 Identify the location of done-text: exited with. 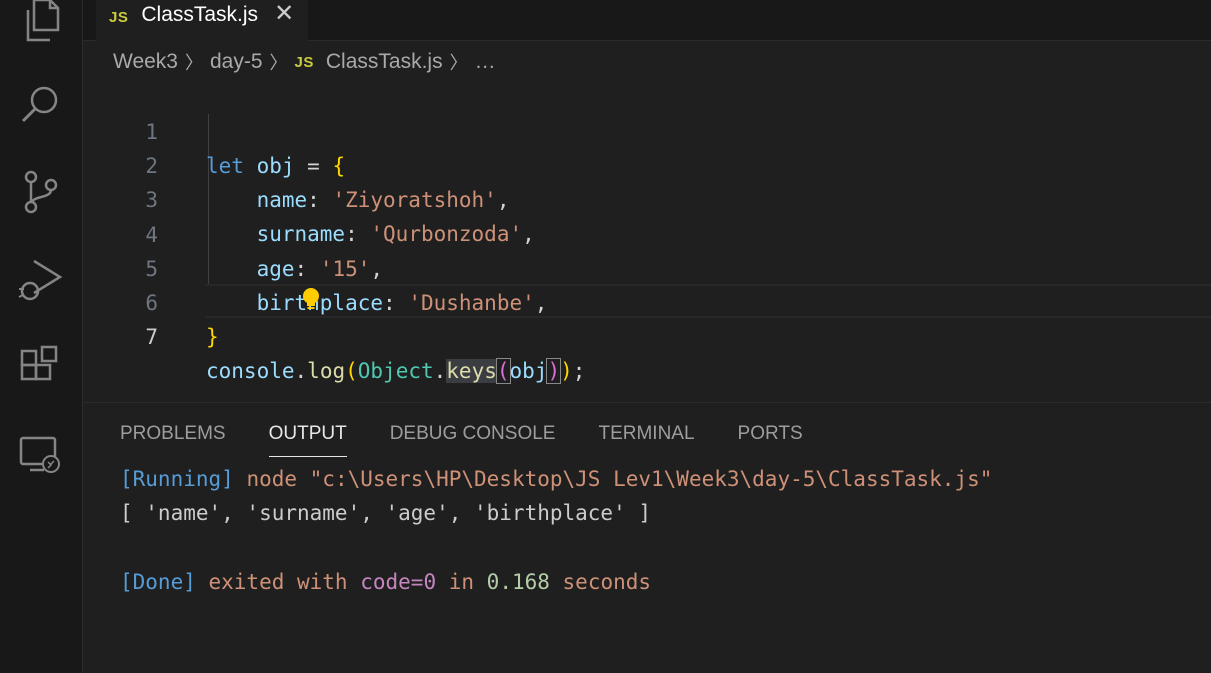
(278, 582).